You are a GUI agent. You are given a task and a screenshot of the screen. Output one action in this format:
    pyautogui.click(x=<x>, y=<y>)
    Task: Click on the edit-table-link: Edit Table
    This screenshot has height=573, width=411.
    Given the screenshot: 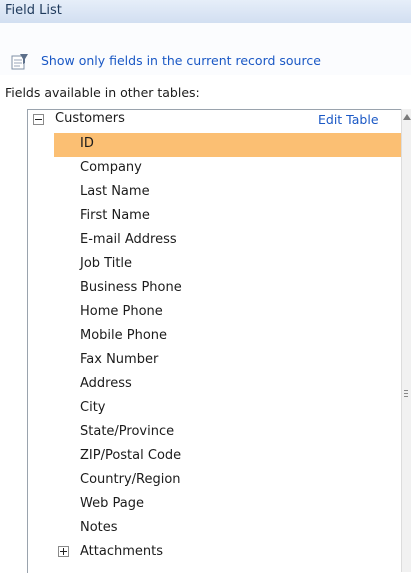 What is the action you would take?
    pyautogui.click(x=348, y=119)
    